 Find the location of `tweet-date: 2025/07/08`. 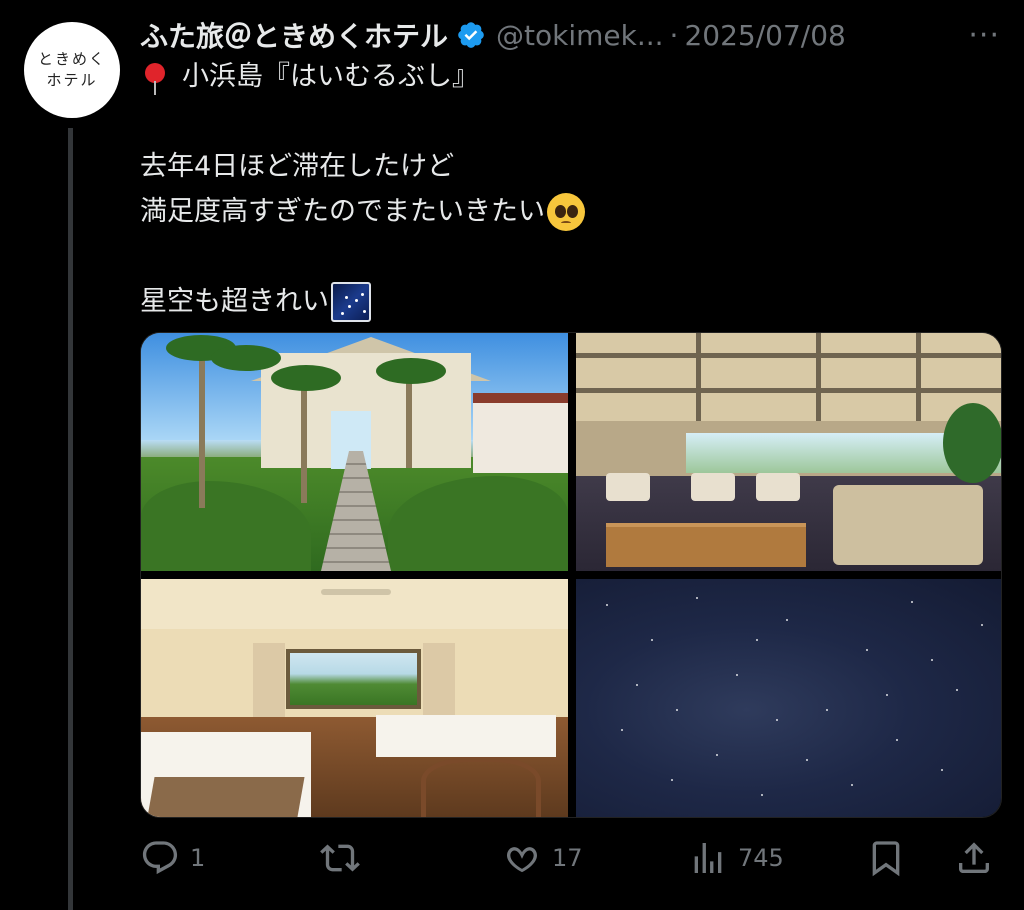

tweet-date: 2025/07/08 is located at coordinates (764, 35).